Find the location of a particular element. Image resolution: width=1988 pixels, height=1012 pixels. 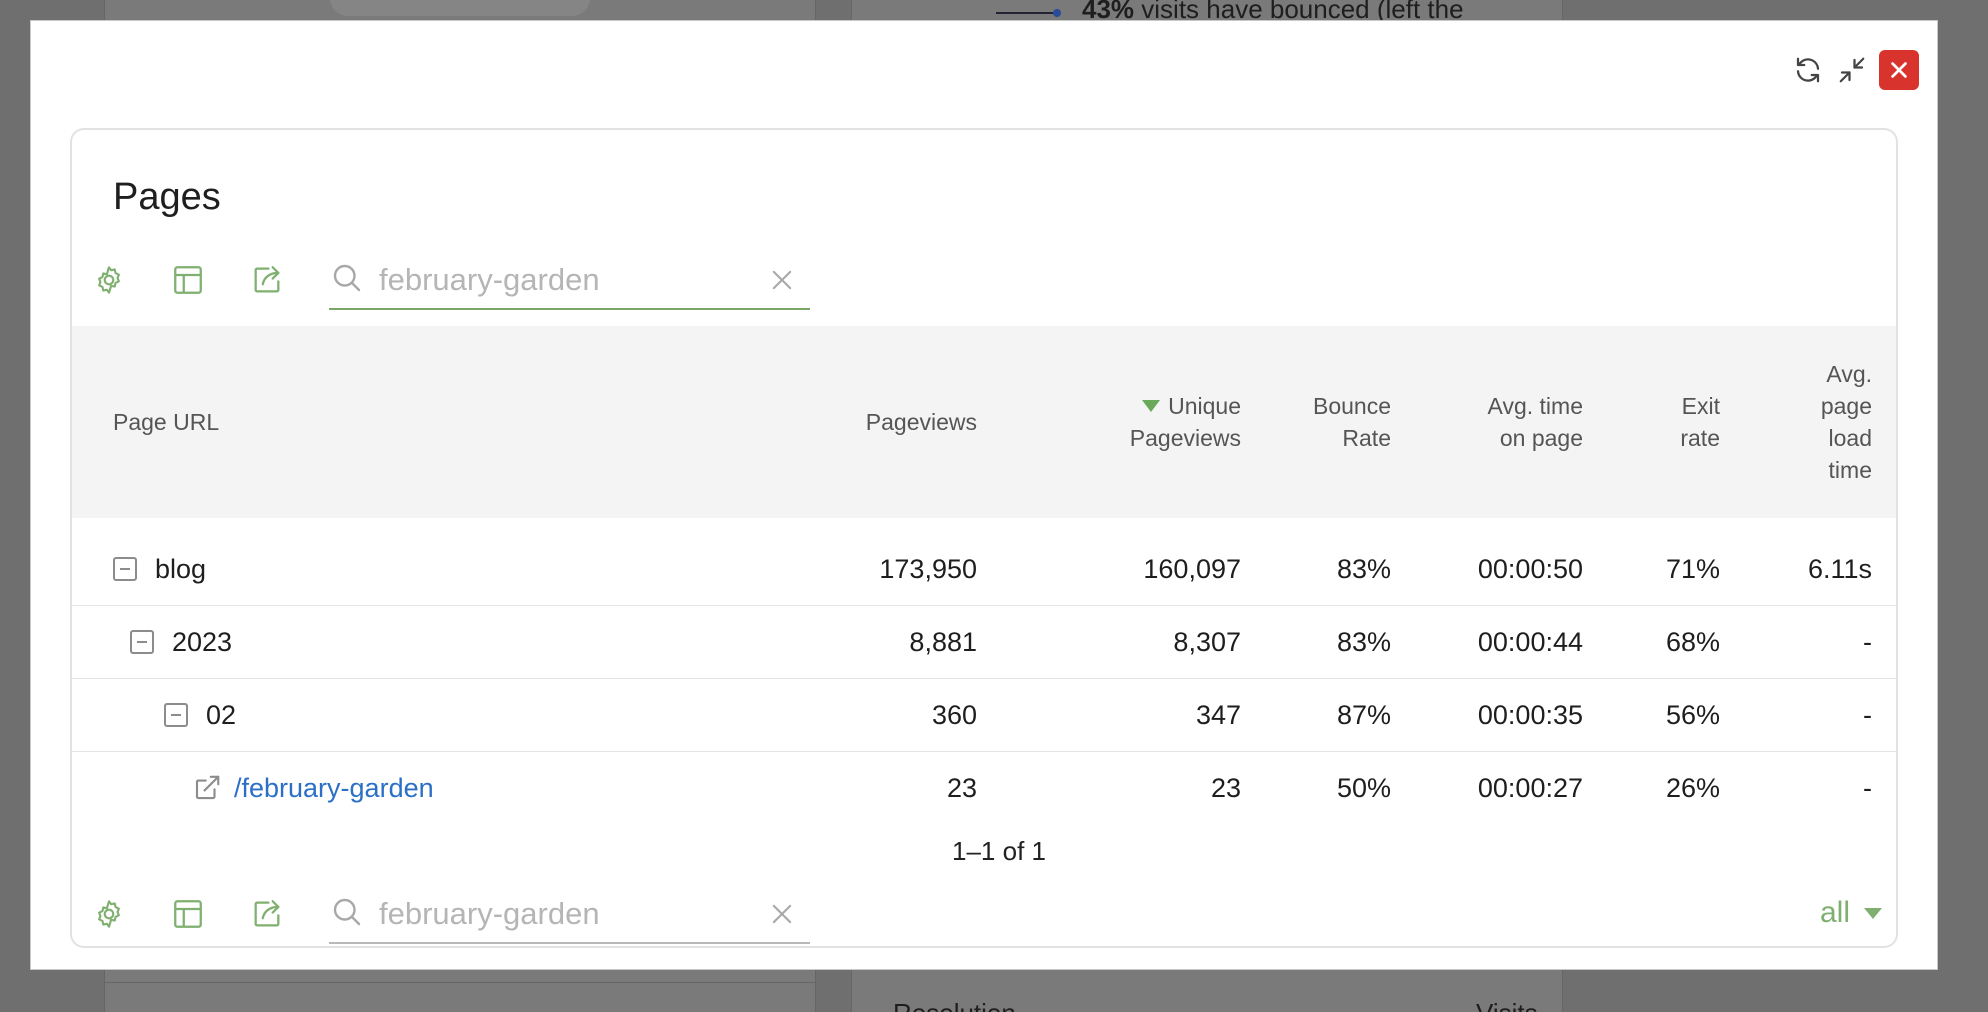

column-header-exit-rate: Exit rate is located at coordinates (1670, 422).